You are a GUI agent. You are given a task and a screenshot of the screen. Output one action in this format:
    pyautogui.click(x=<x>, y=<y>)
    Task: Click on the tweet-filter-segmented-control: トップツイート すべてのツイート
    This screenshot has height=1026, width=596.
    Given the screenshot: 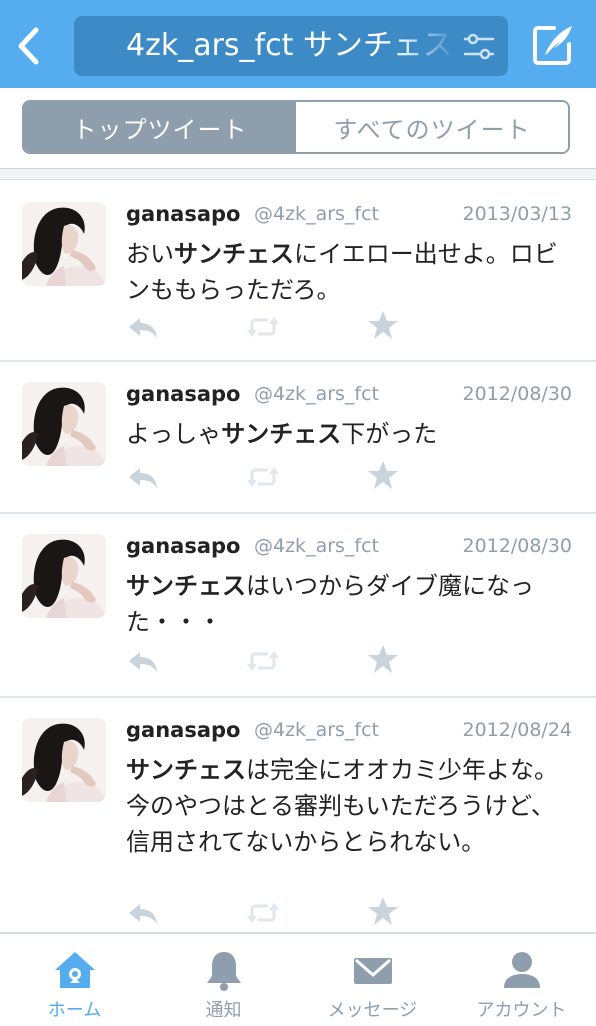 What is the action you would take?
    pyautogui.click(x=296, y=127)
    